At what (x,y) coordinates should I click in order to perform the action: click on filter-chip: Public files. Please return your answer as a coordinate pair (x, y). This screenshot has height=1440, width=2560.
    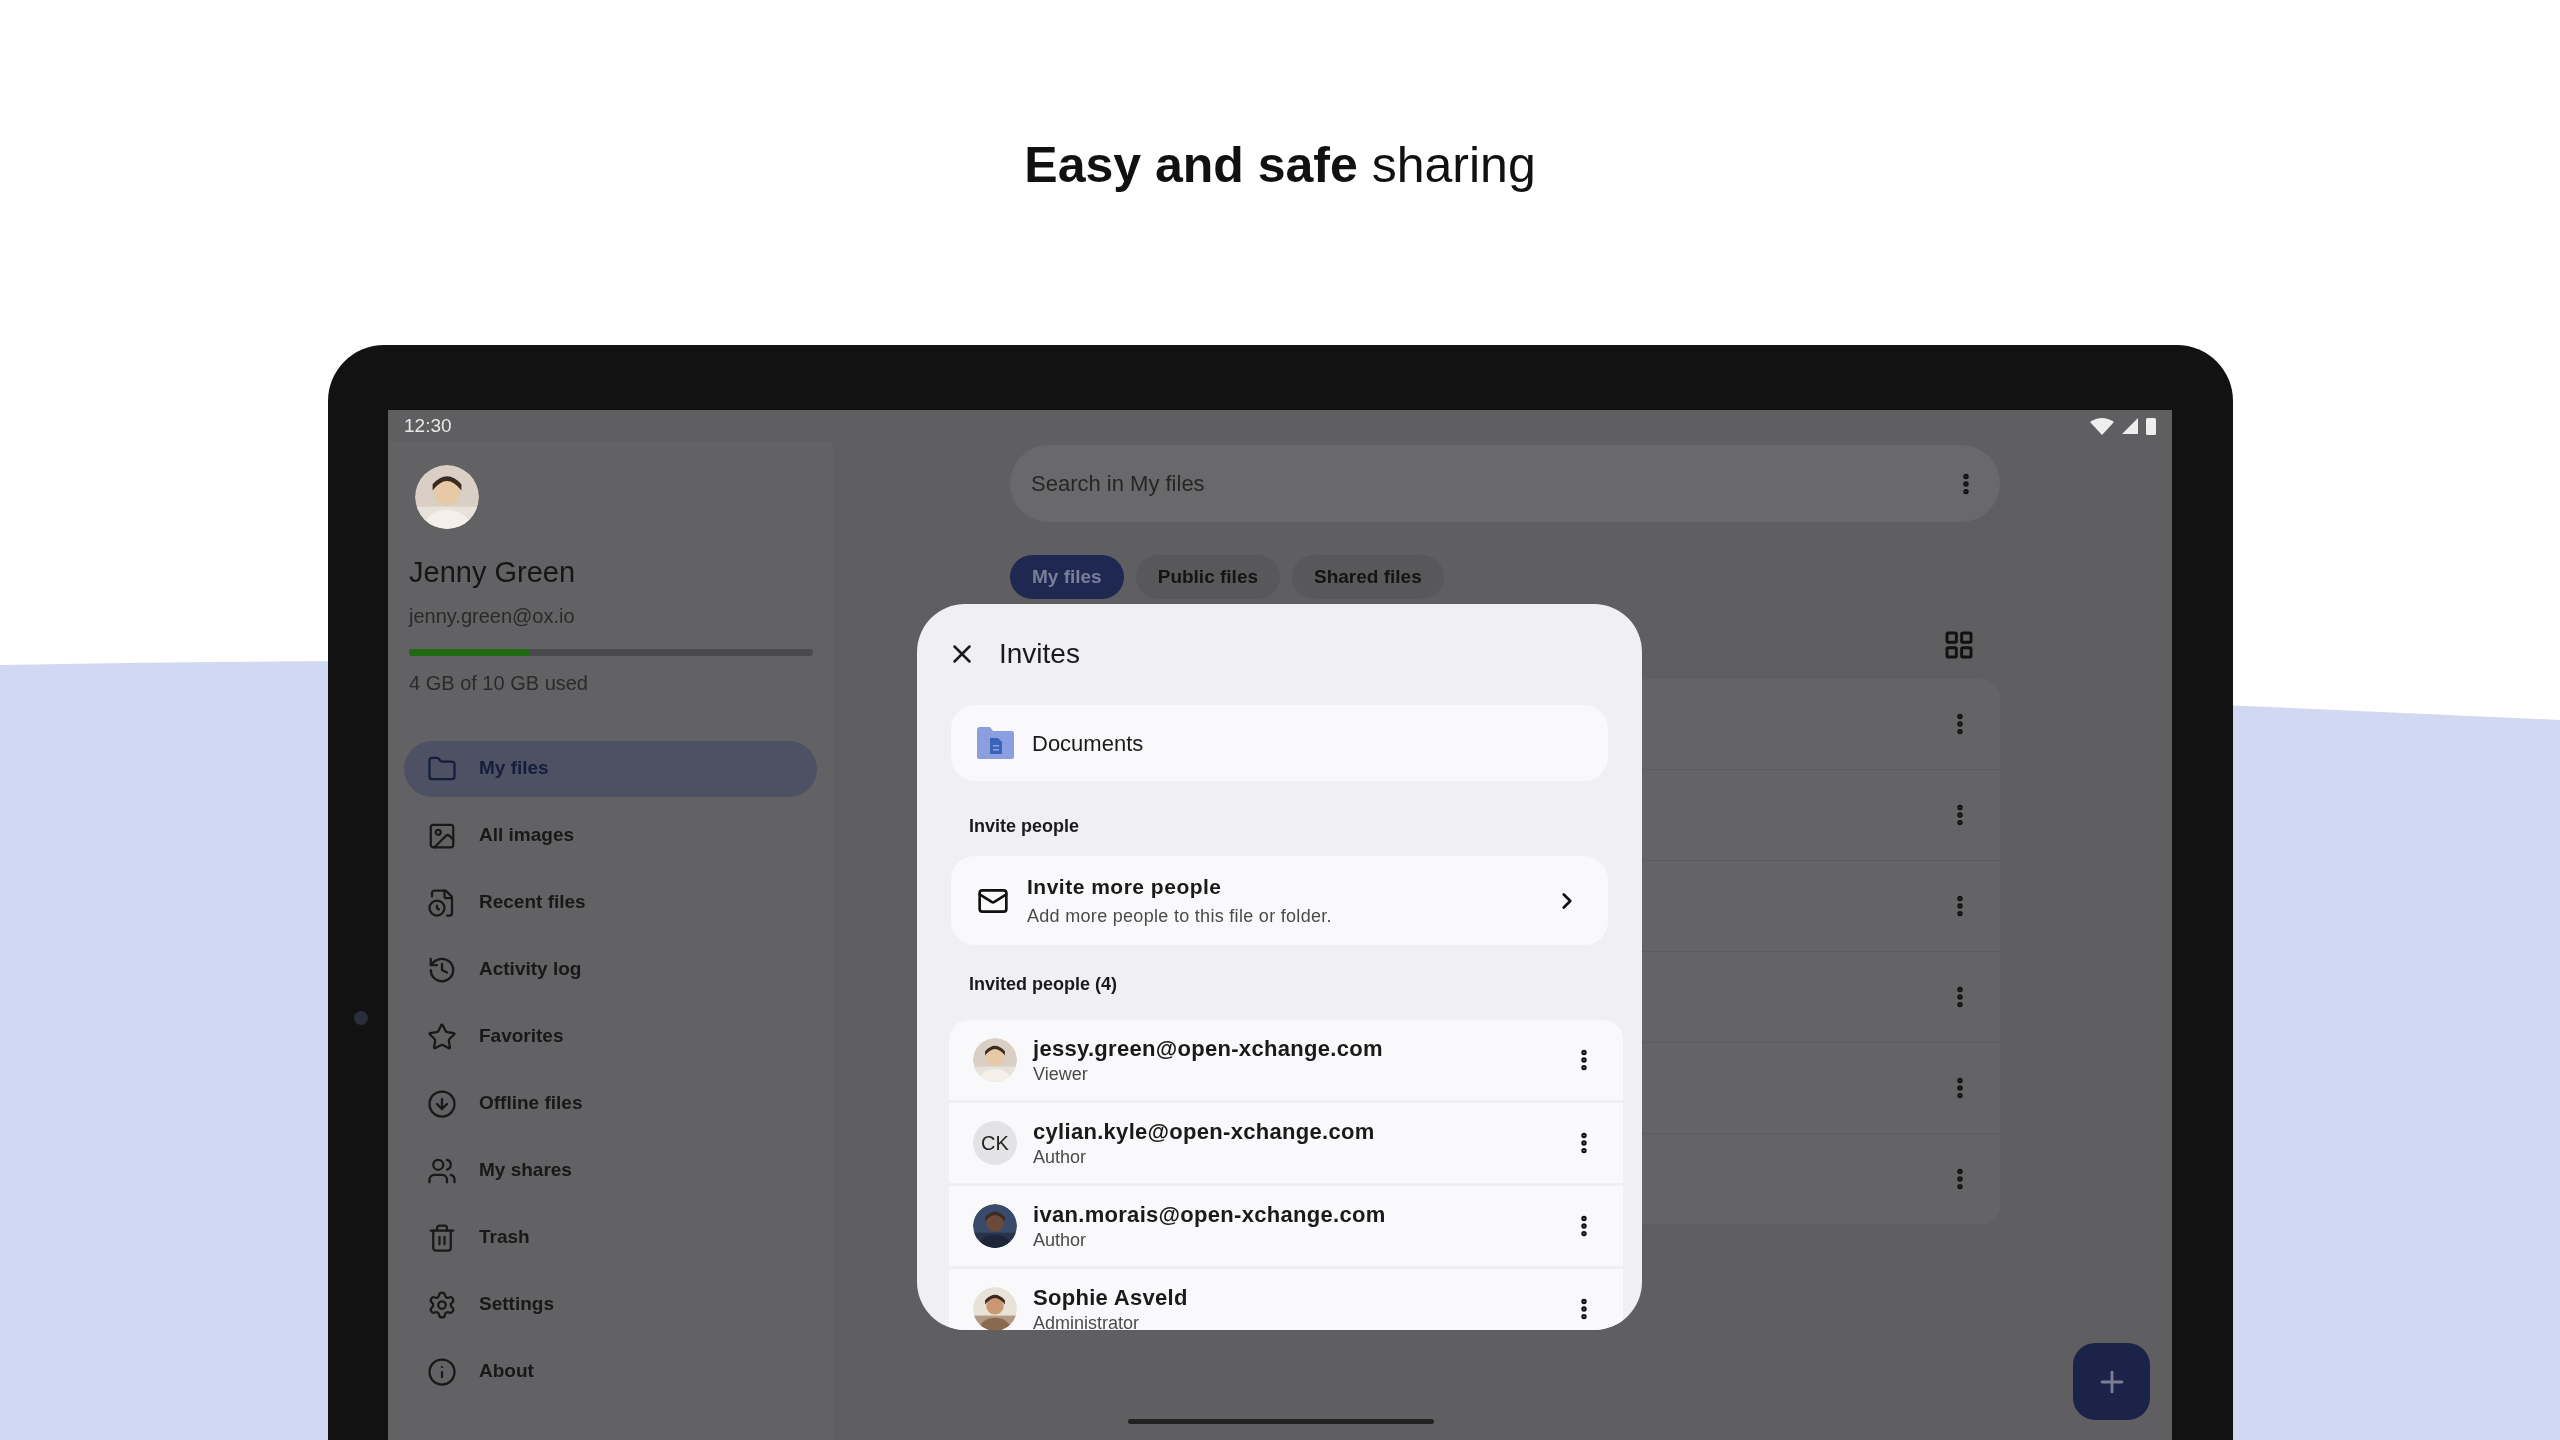
    Looking at the image, I should click on (1207, 577).